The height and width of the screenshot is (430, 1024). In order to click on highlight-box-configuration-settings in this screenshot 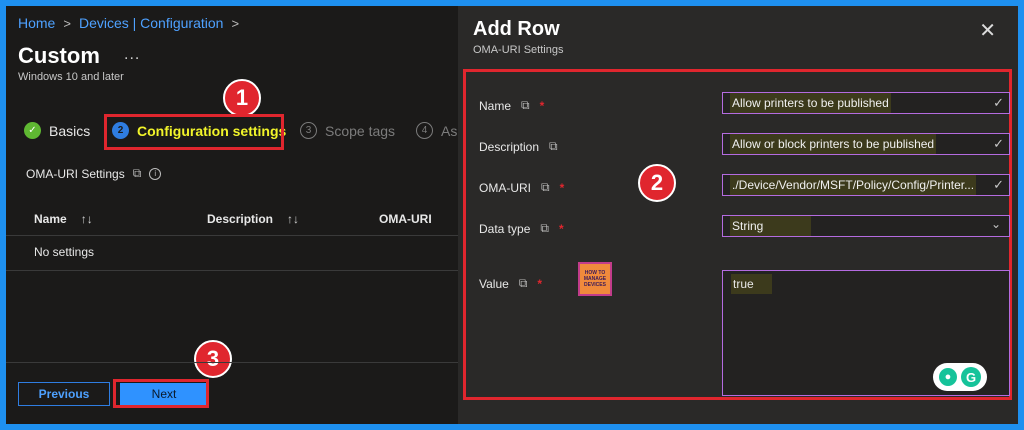, I will do `click(194, 132)`.